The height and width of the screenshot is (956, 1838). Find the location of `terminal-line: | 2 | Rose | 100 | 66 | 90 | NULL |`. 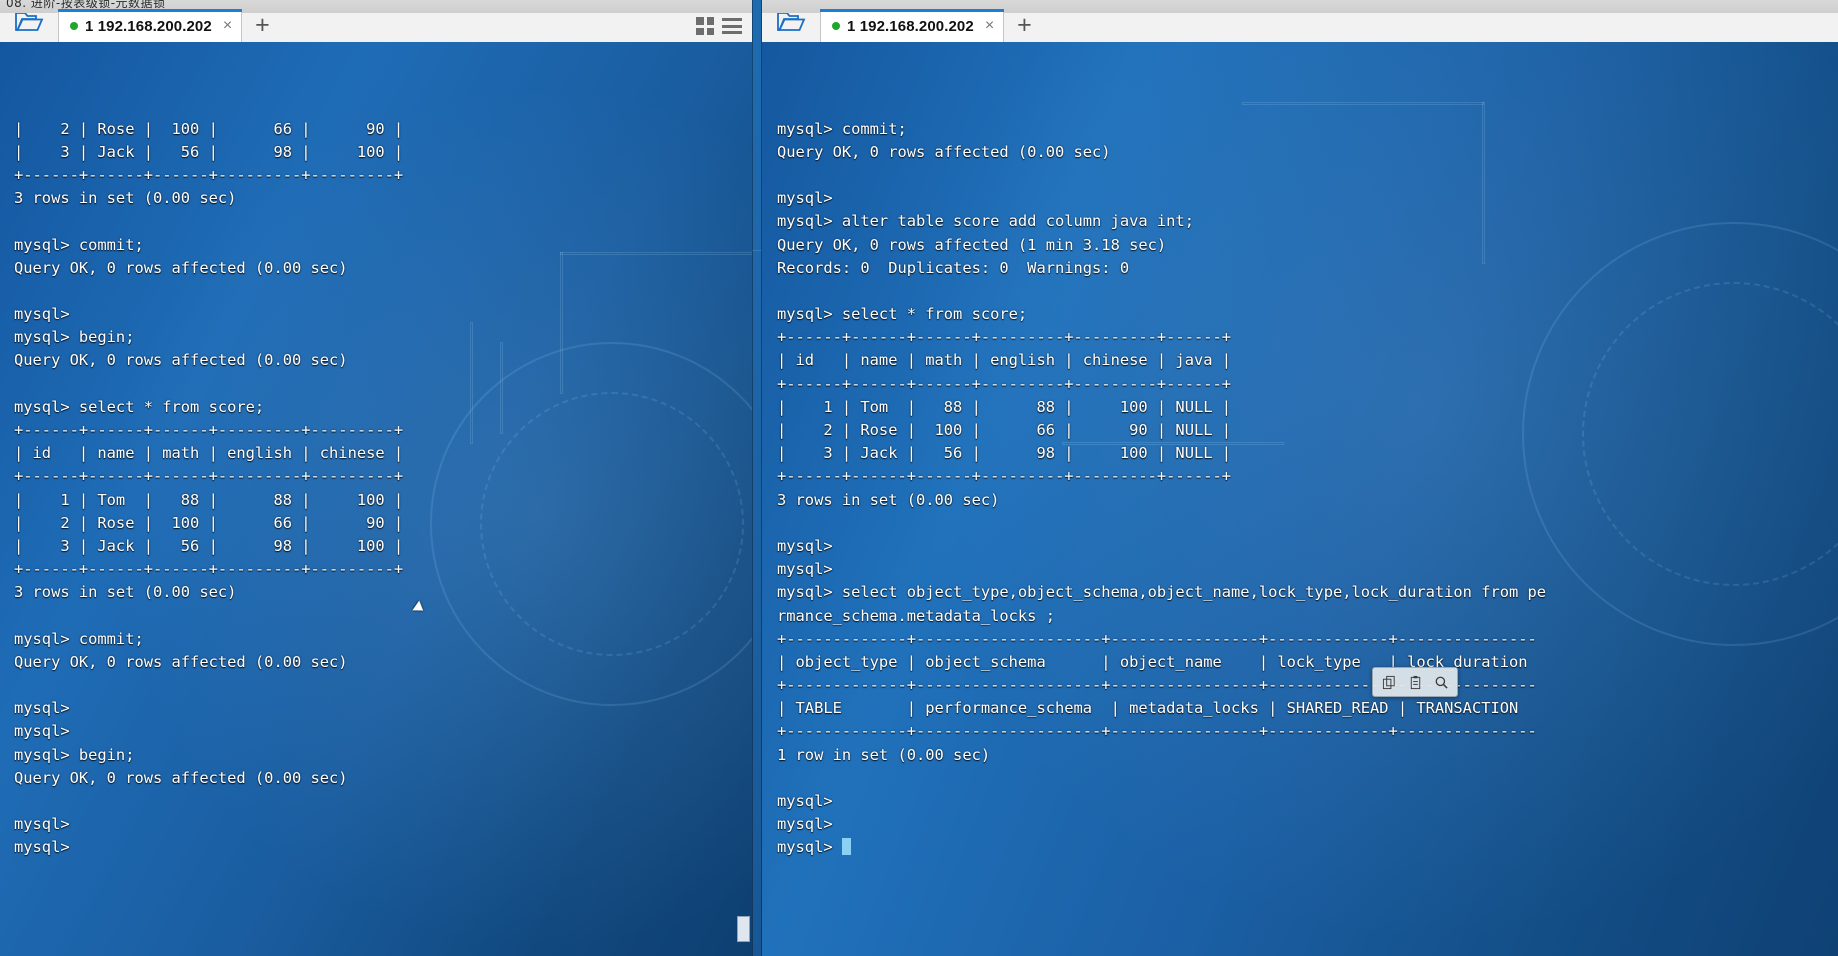

terminal-line: | 2 | Rose | 100 | 66 | 90 | NULL | is located at coordinates (1004, 430).